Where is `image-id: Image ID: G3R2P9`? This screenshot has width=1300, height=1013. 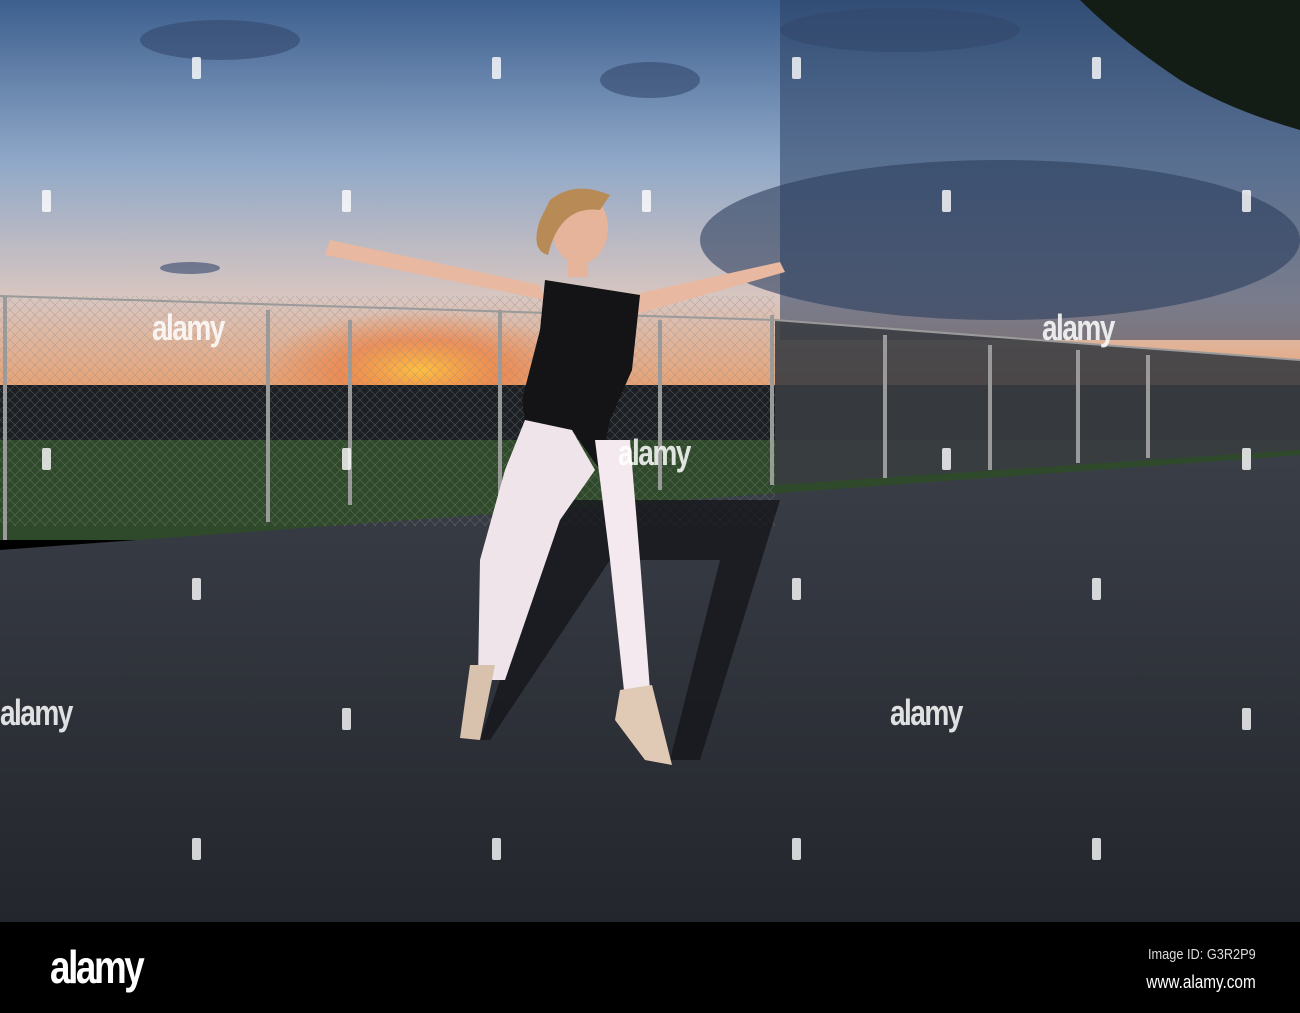
image-id: Image ID: G3R2P9 is located at coordinates (1202, 954).